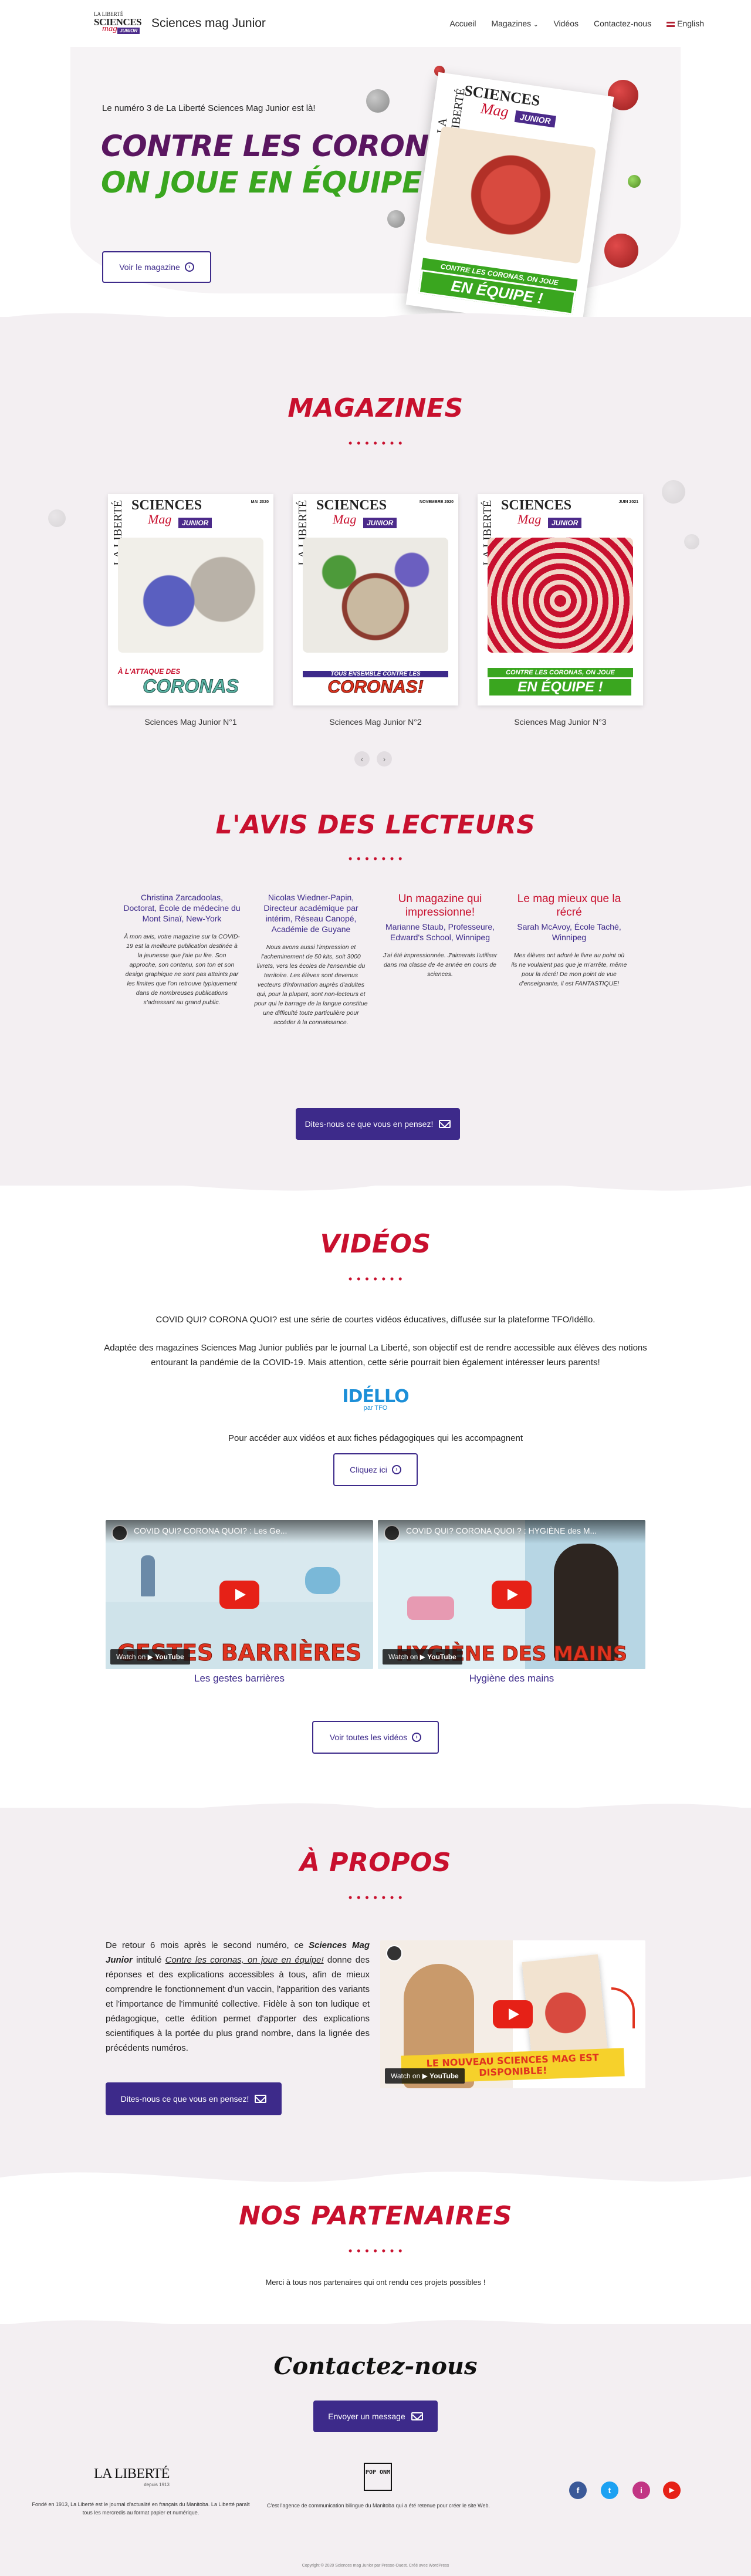 This screenshot has width=751, height=2576. I want to click on idello-logo: IDÉLLO par TFO, so click(375, 1399).